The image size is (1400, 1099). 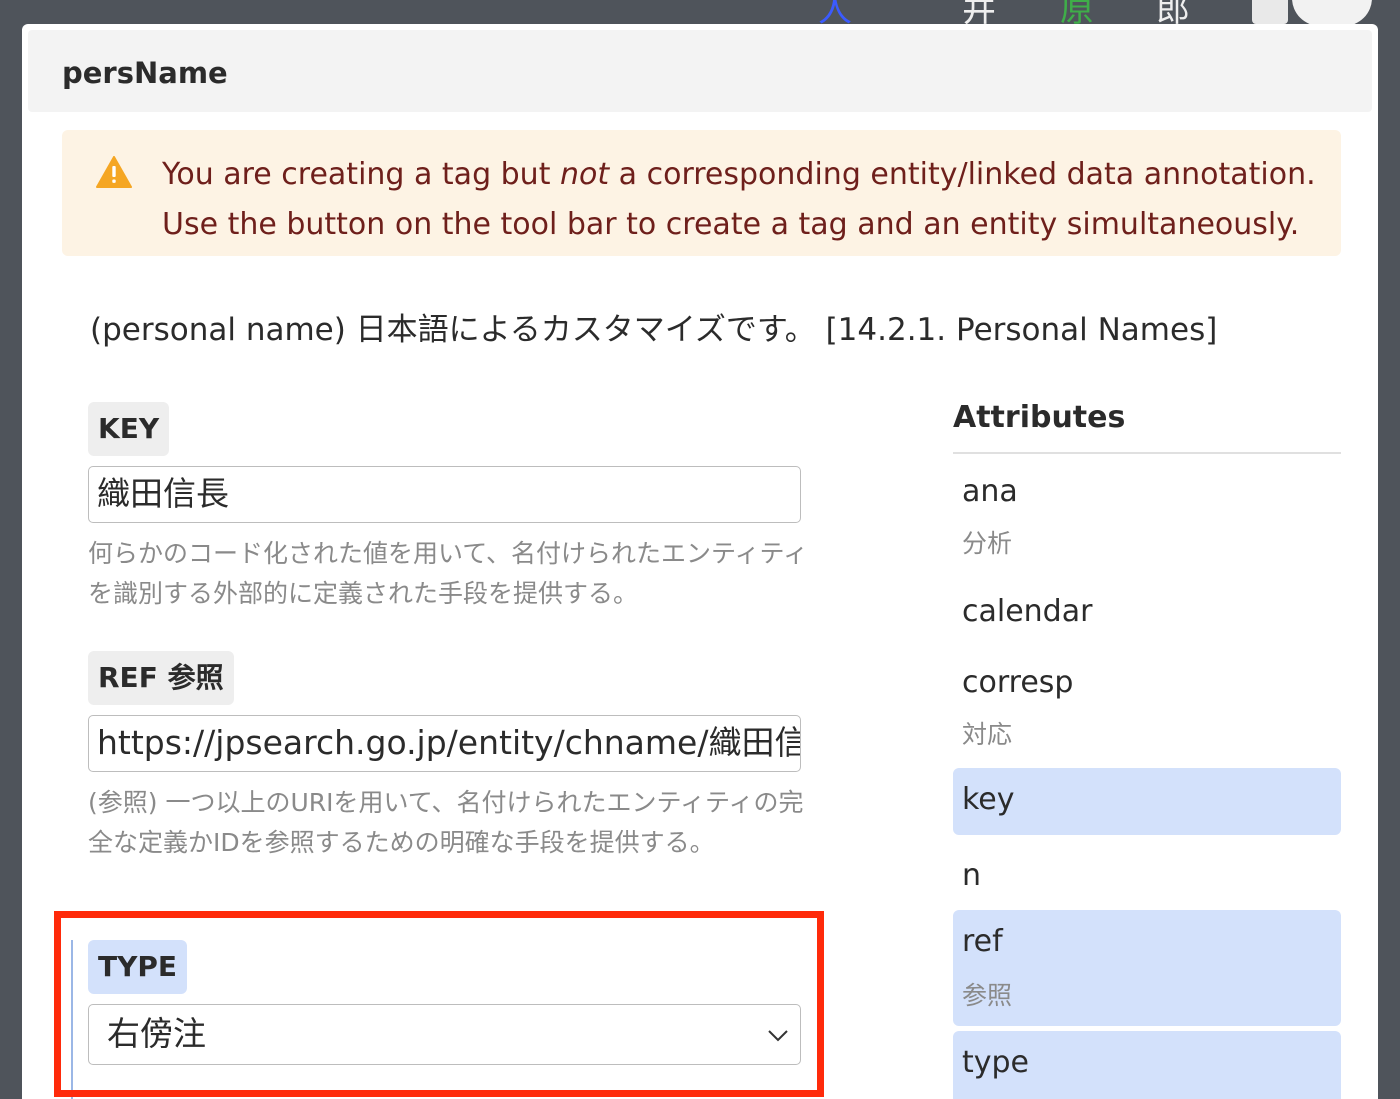 What do you see at coordinates (1147, 880) in the screenshot?
I see `attribute-item-n: n` at bounding box center [1147, 880].